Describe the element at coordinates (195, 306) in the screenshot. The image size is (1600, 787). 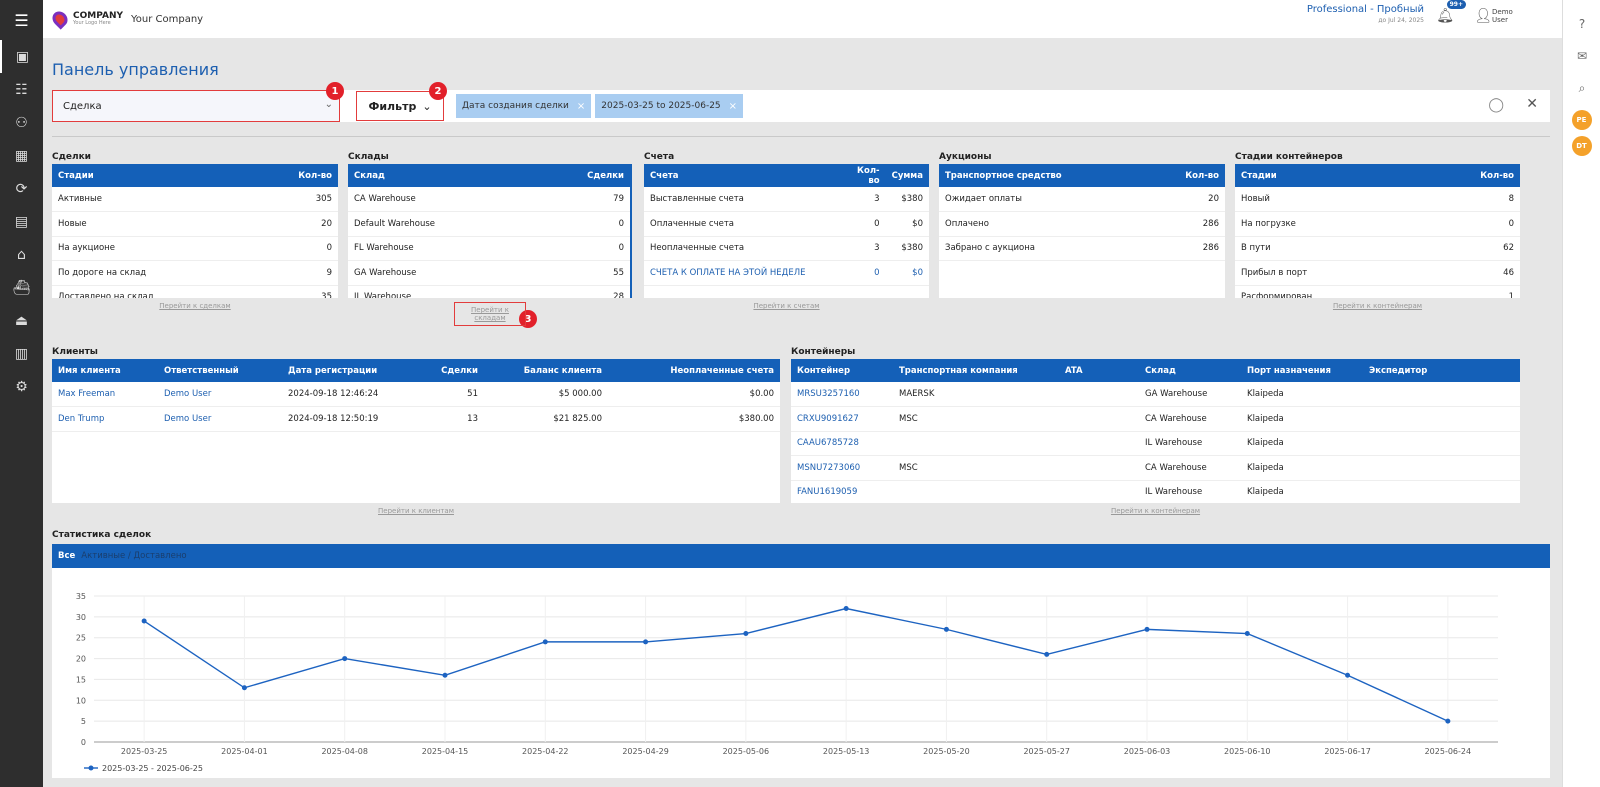
I see `go-to-deals-link: Перейти к сделкам` at that location.